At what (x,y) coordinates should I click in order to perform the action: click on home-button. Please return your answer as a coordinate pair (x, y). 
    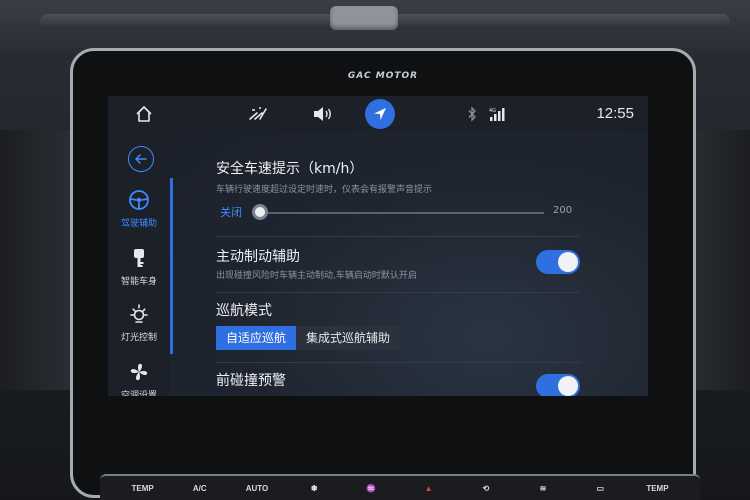
    Looking at the image, I should click on (144, 114).